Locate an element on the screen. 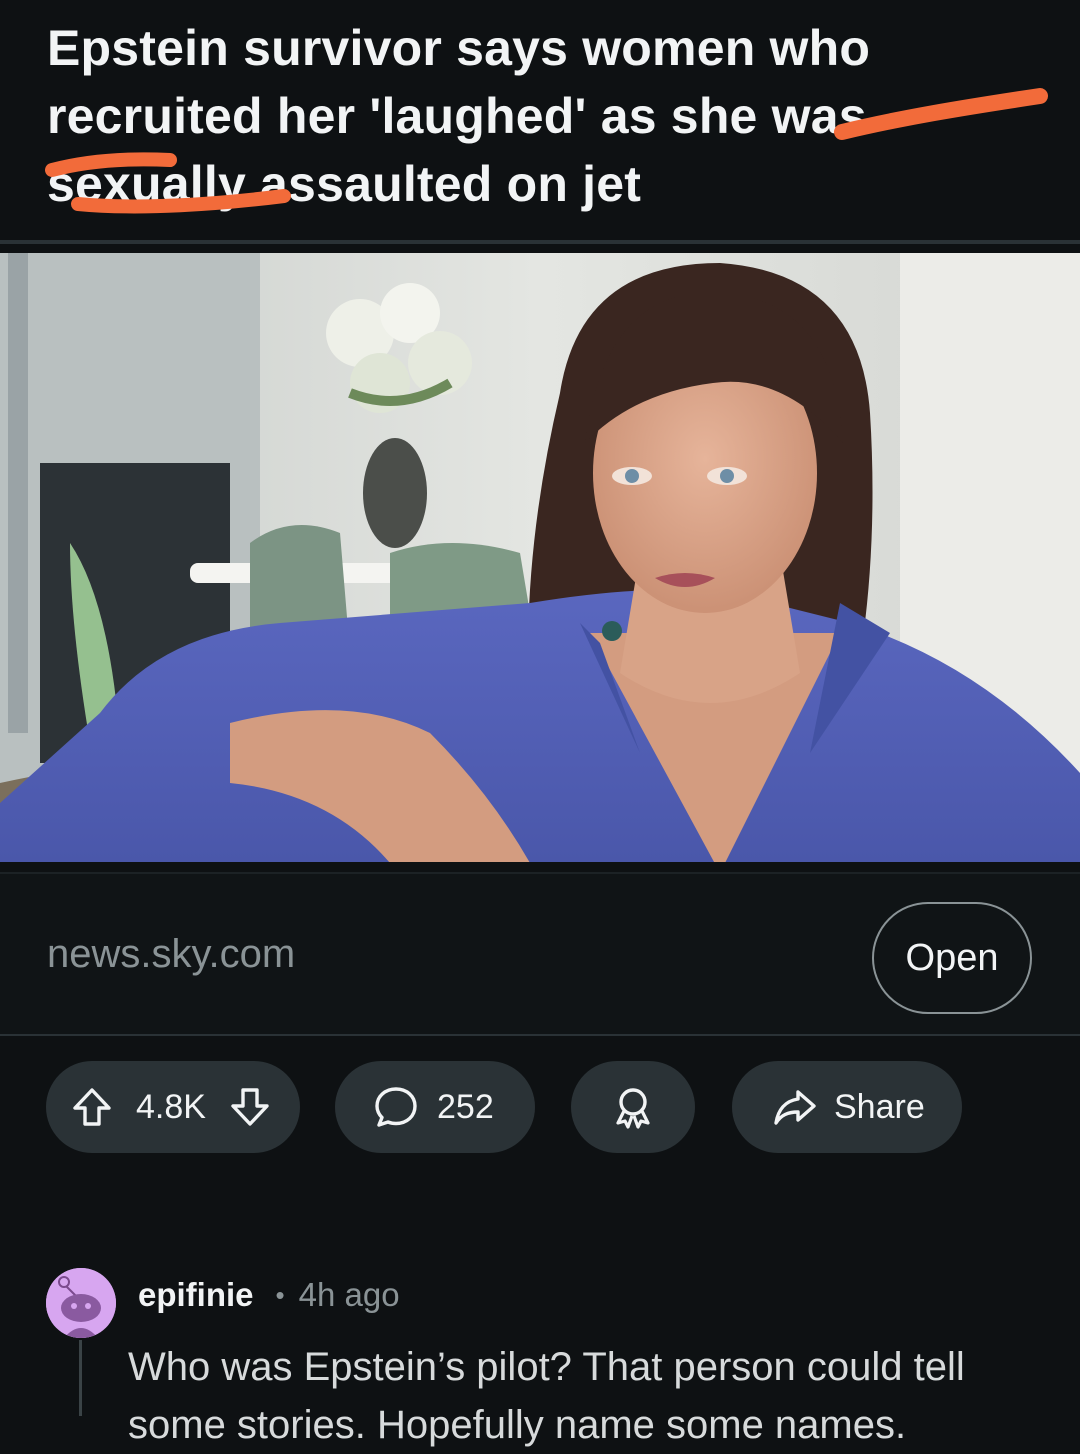  arrow-up-icon is located at coordinates (92, 1107).